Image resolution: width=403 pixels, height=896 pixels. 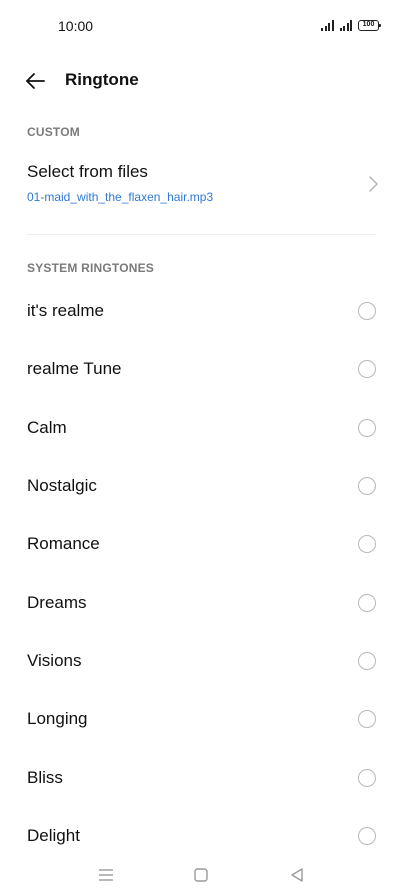 What do you see at coordinates (45, 777) in the screenshot?
I see `ringtone-label: Bliss` at bounding box center [45, 777].